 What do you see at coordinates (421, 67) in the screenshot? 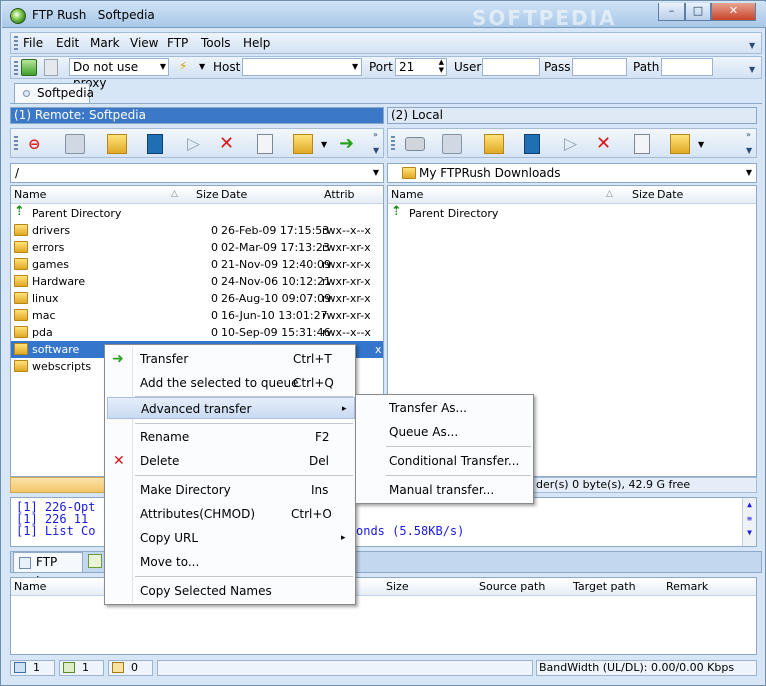
I see `port-input: 21 ▲ ▼` at bounding box center [421, 67].